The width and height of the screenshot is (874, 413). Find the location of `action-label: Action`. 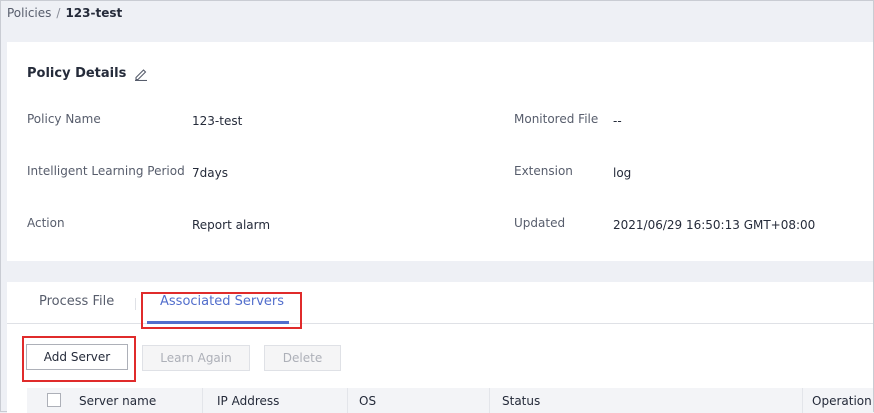

action-label: Action is located at coordinates (46, 223).